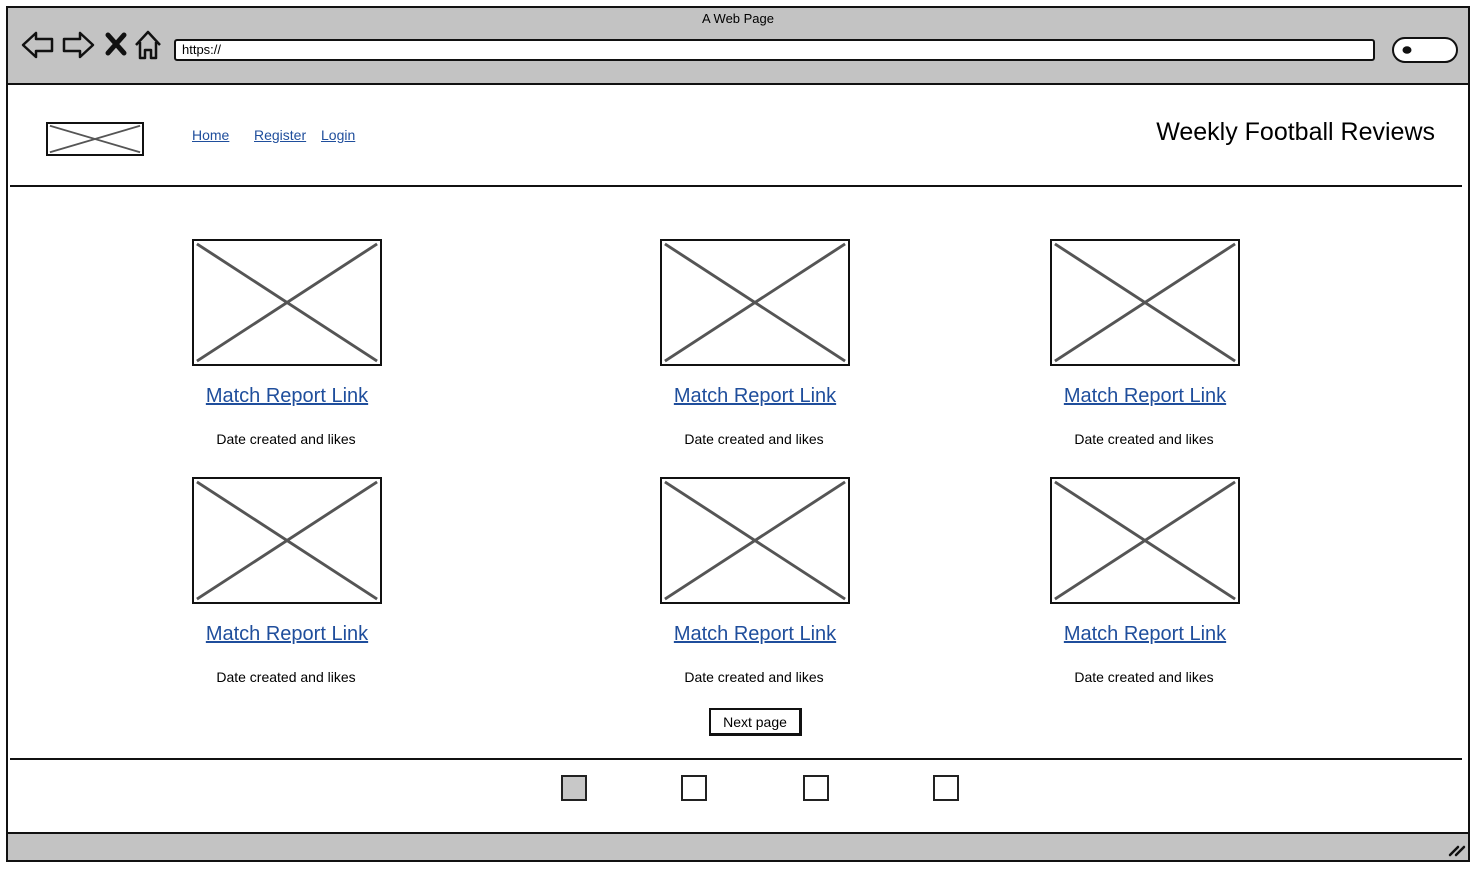  Describe the element at coordinates (1407, 50) in the screenshot. I see `search-icon` at that location.